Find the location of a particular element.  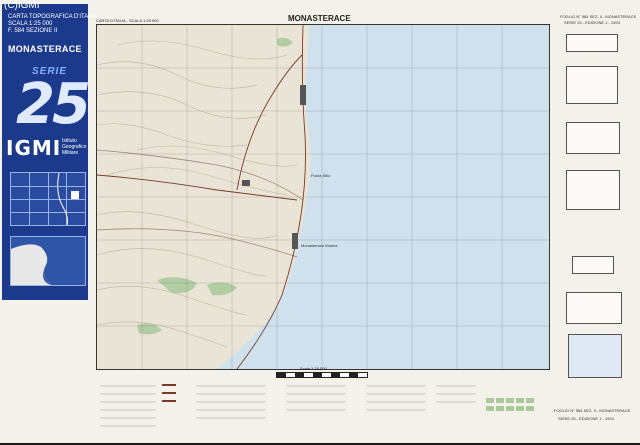

settlement-north is located at coordinates (303, 95).